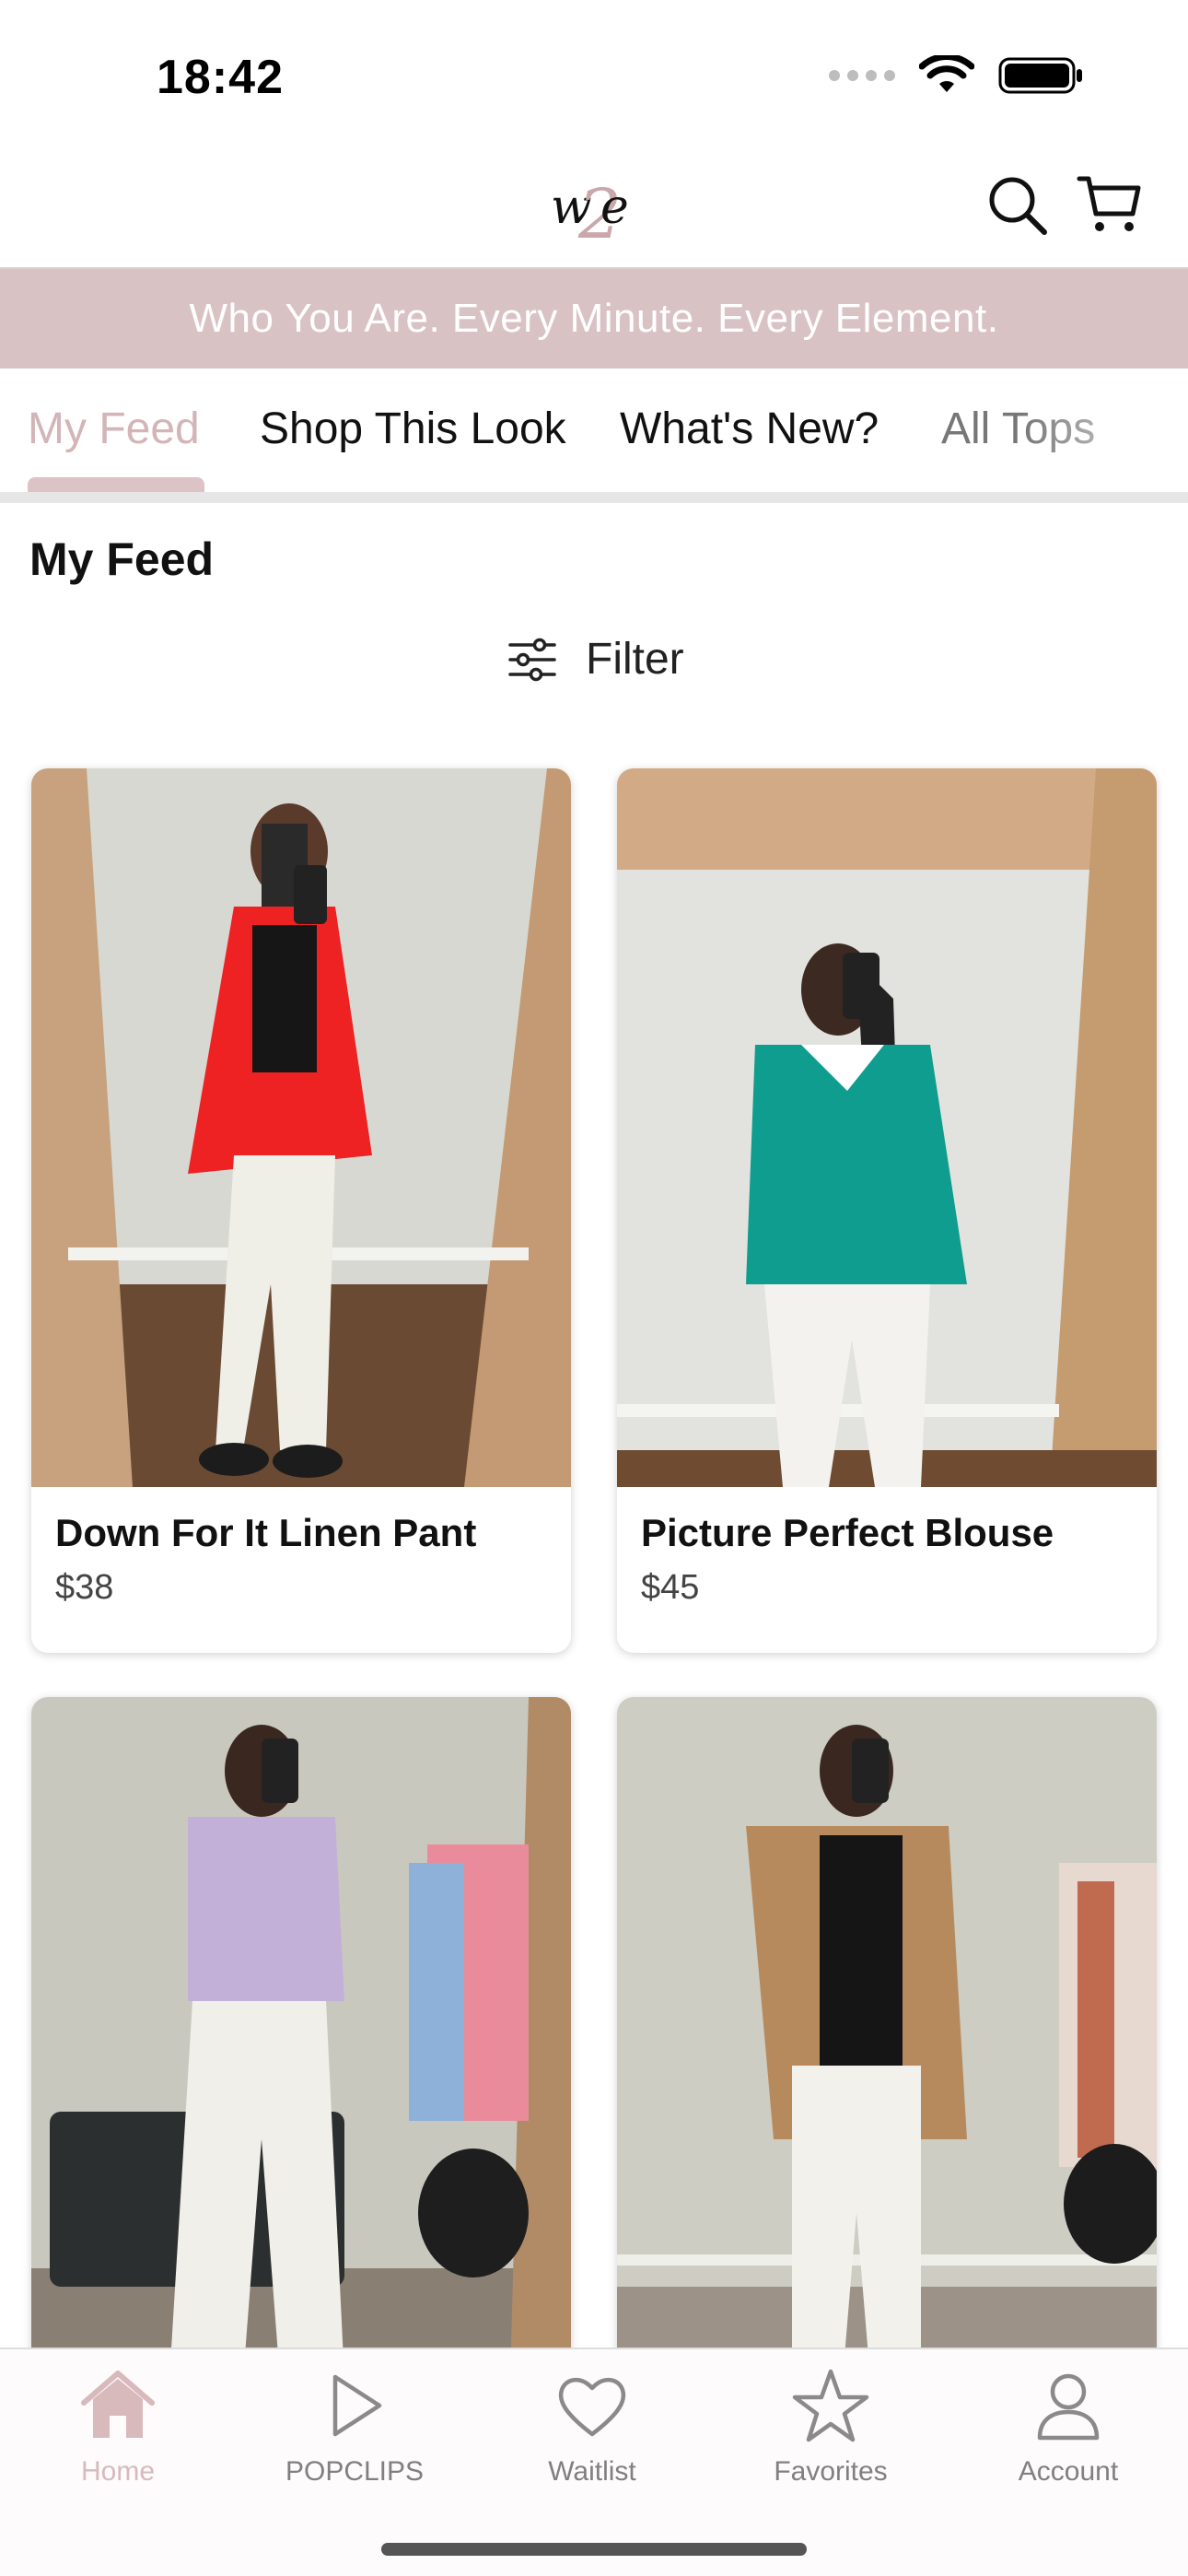 The width and height of the screenshot is (1188, 2576). Describe the element at coordinates (594, 2549) in the screenshot. I see `home-indicator` at that location.